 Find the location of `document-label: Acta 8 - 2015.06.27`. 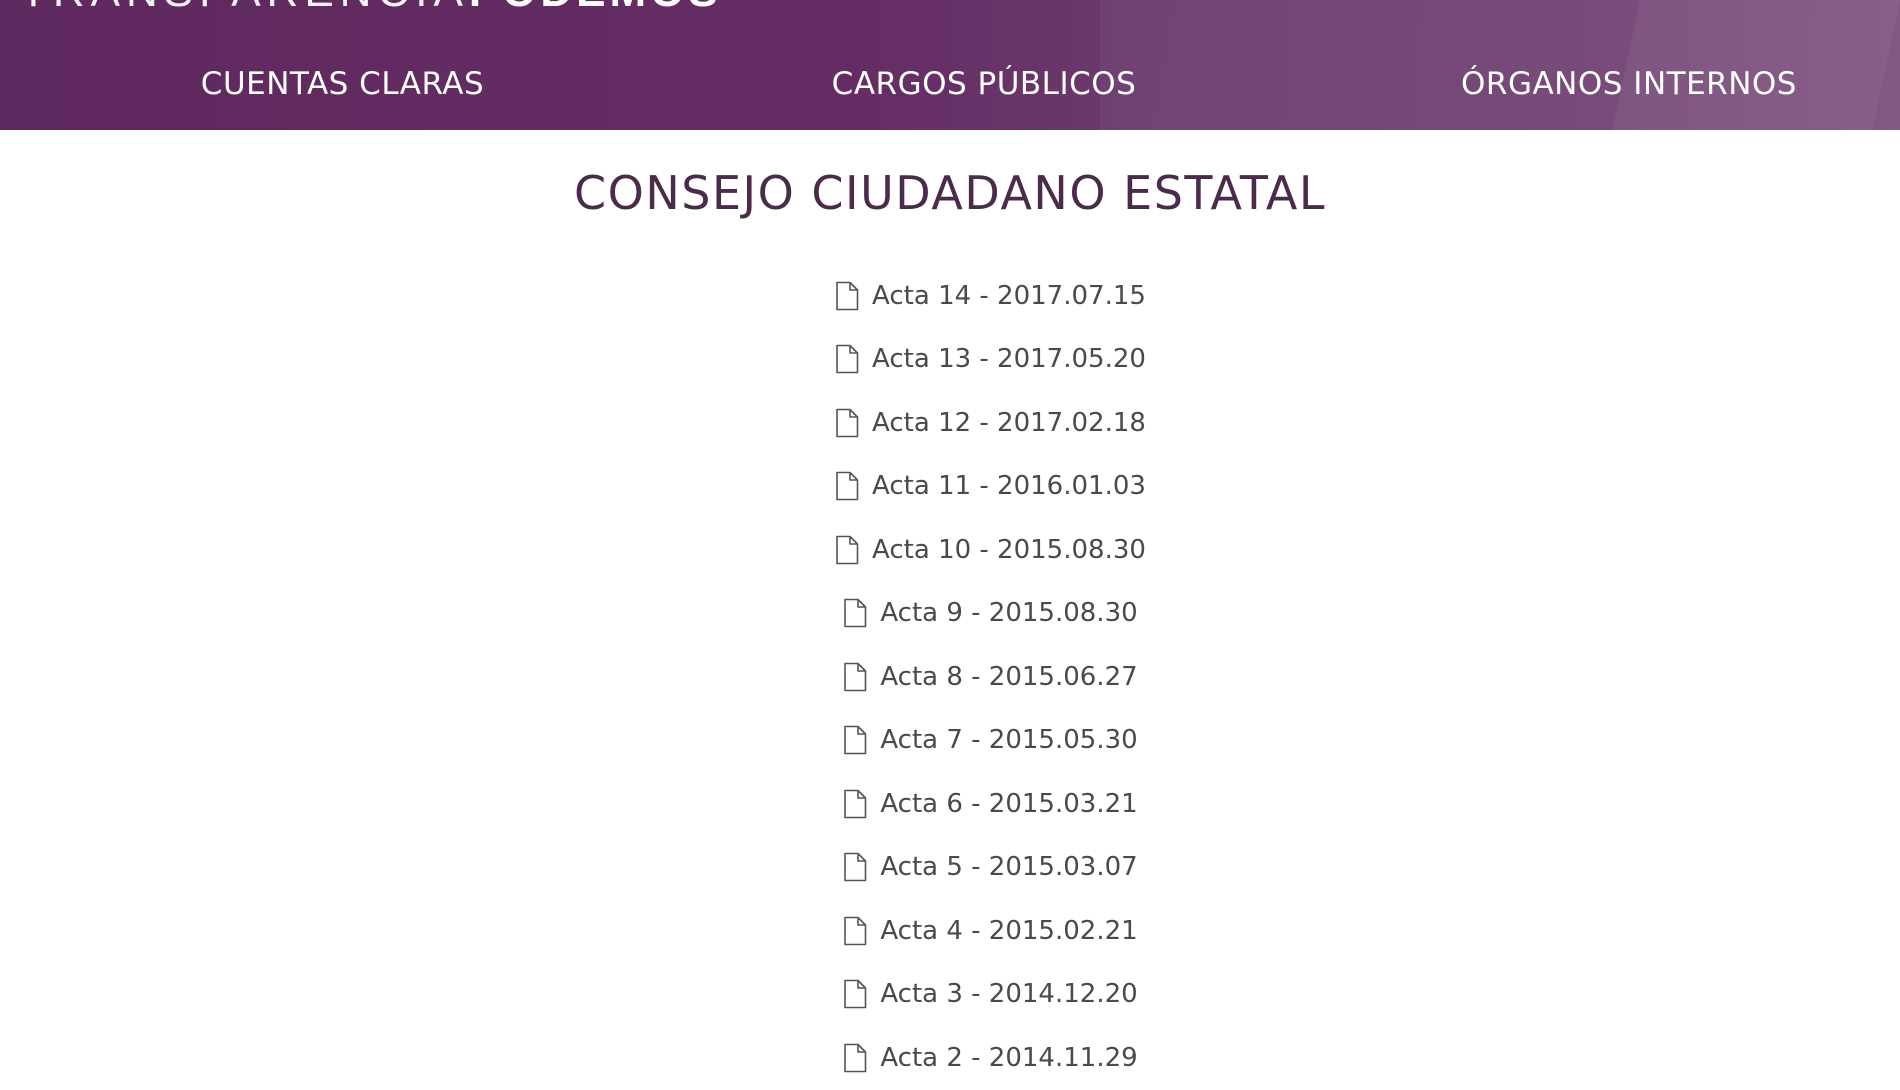

document-label: Acta 8 - 2015.06.27 is located at coordinates (1009, 676).